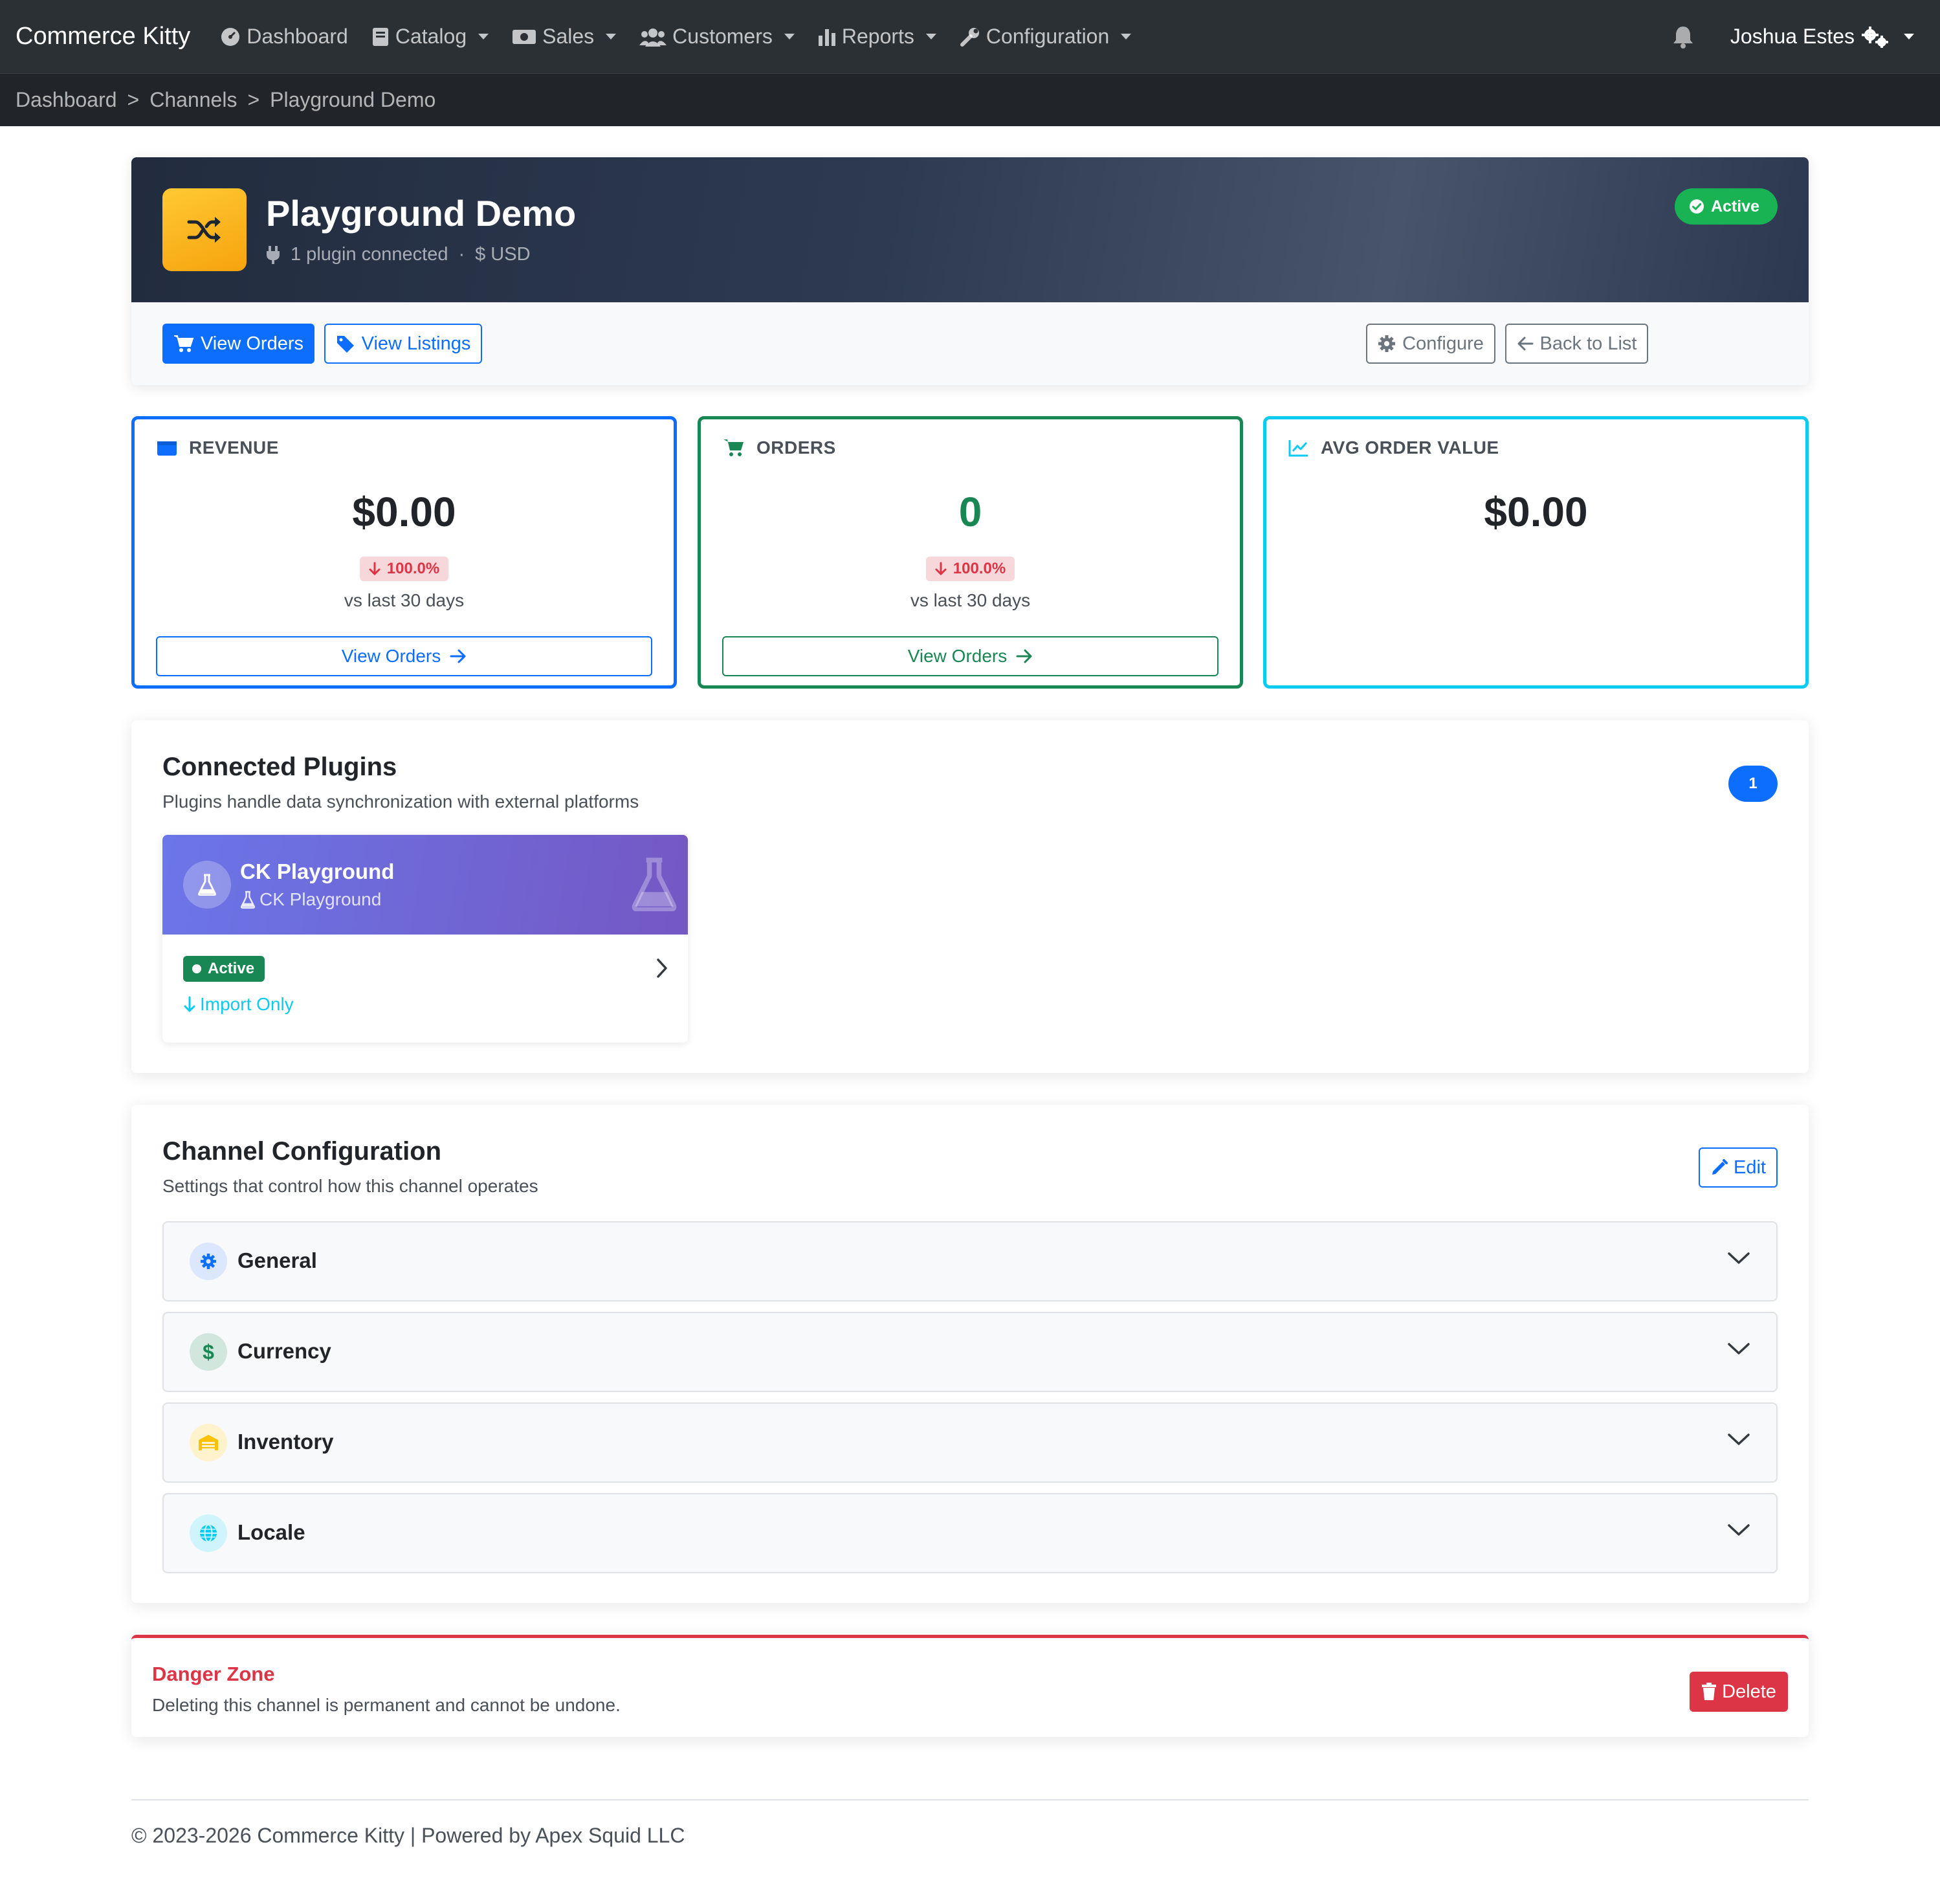  I want to click on accordion-general-label: General, so click(277, 1260).